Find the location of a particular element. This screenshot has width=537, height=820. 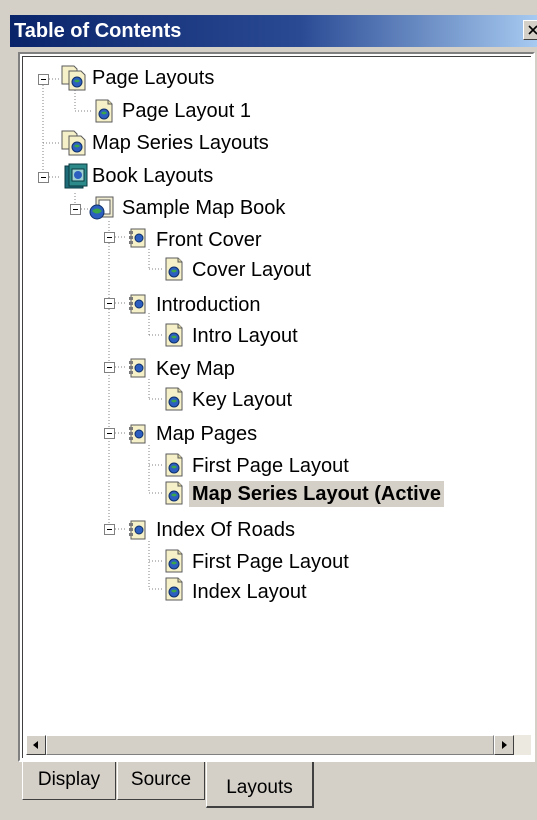

tree-item-map-pages: Map Pages is located at coordinates (206, 434).